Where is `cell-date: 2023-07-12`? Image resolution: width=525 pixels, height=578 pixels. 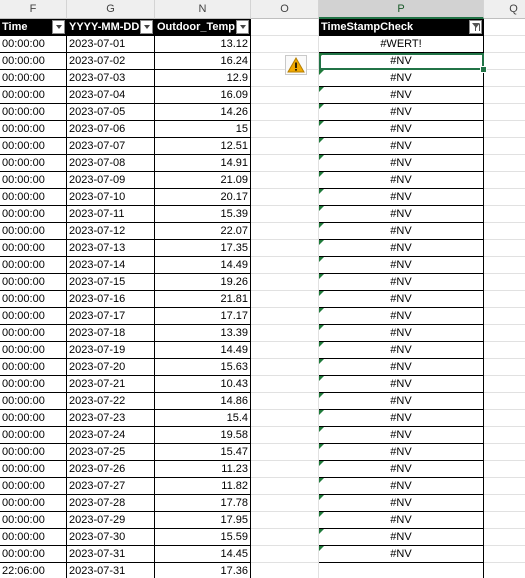 cell-date: 2023-07-12 is located at coordinates (111, 231).